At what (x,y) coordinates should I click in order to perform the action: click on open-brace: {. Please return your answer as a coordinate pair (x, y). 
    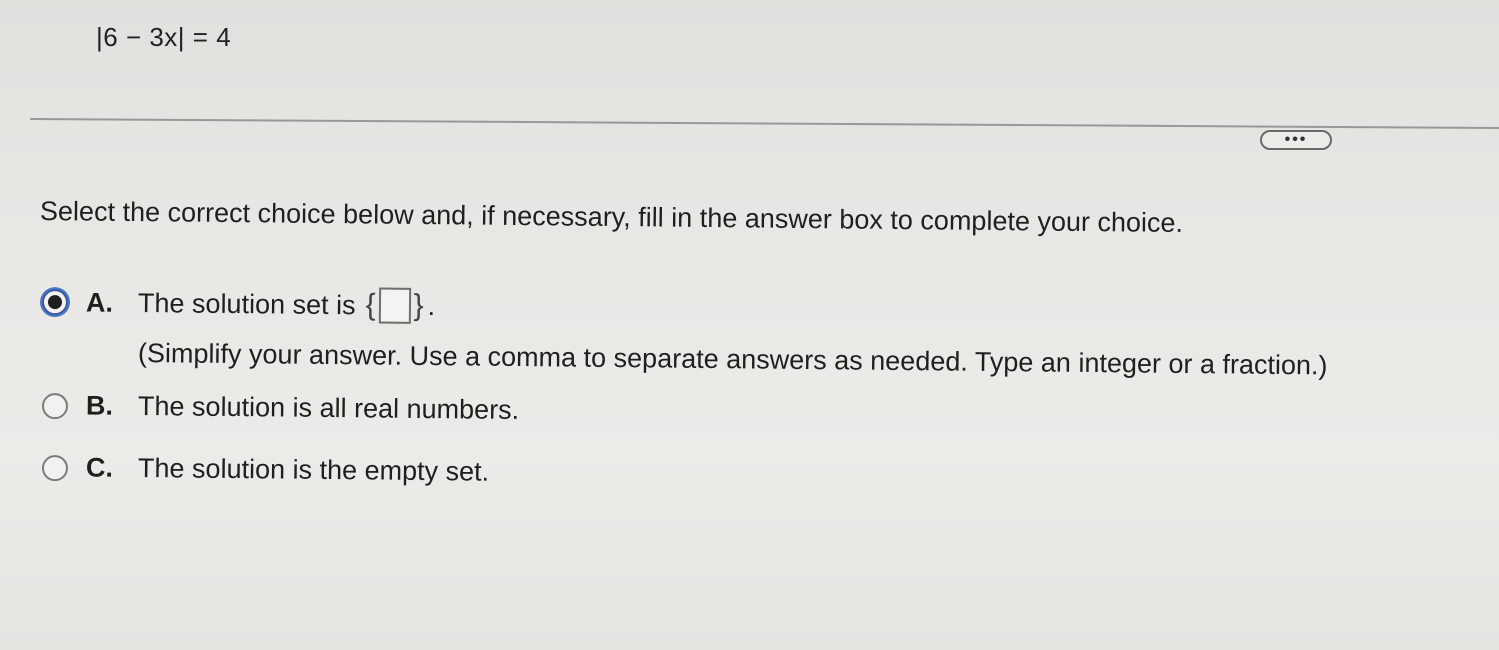
    Looking at the image, I should click on (370, 305).